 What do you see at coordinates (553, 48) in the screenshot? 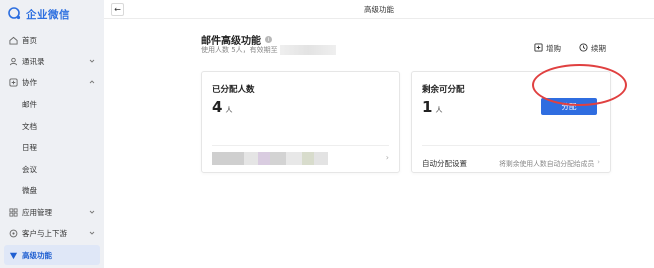
I see `buy-more-label: 增购` at bounding box center [553, 48].